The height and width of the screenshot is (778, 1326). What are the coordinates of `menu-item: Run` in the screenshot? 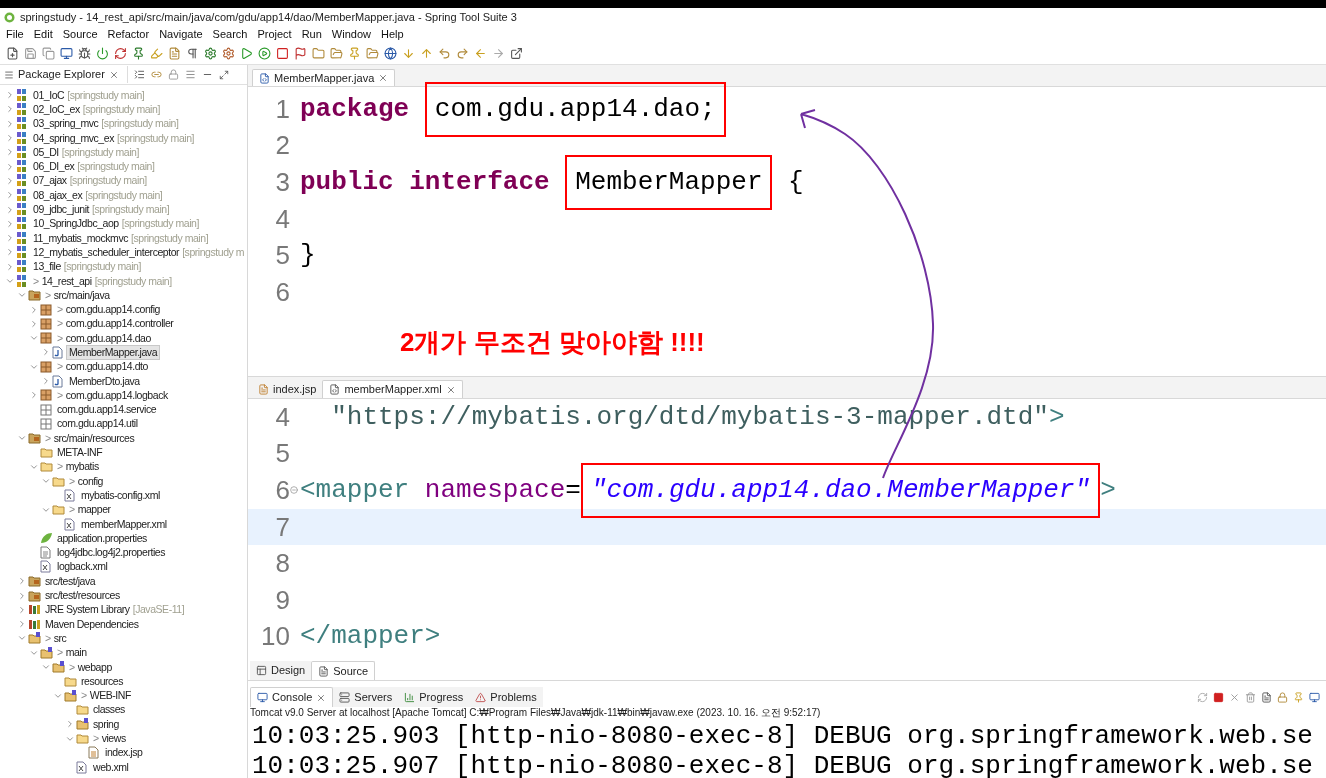 It's located at (311, 34).